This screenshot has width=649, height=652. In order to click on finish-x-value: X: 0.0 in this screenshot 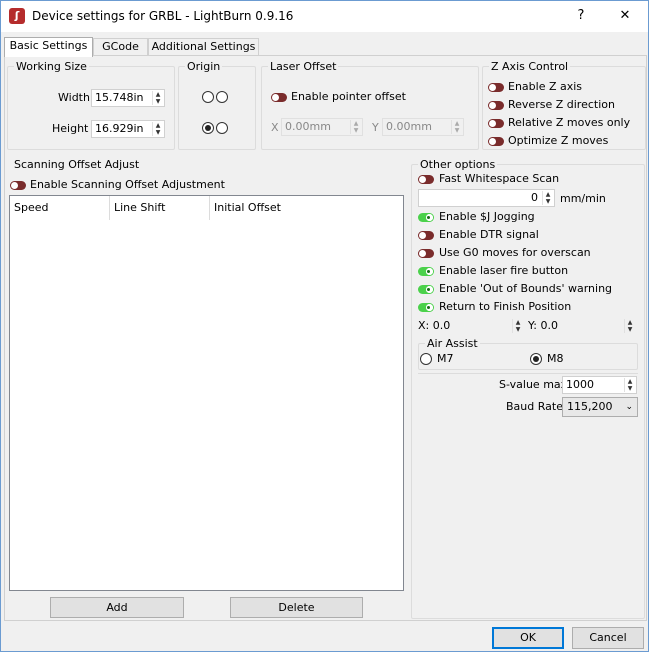, I will do `click(434, 325)`.